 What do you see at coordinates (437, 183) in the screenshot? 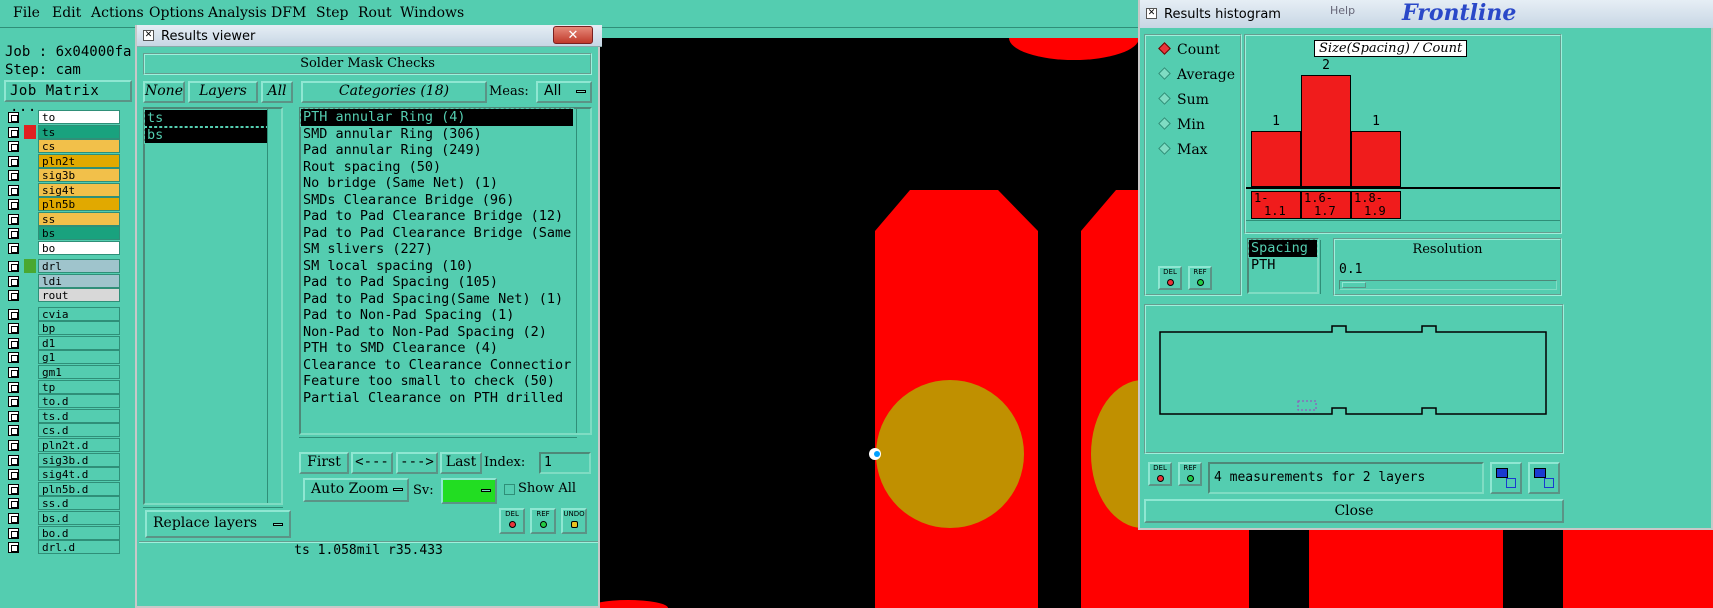
I see `category-item: No bridge (Same Net) (1)` at bounding box center [437, 183].